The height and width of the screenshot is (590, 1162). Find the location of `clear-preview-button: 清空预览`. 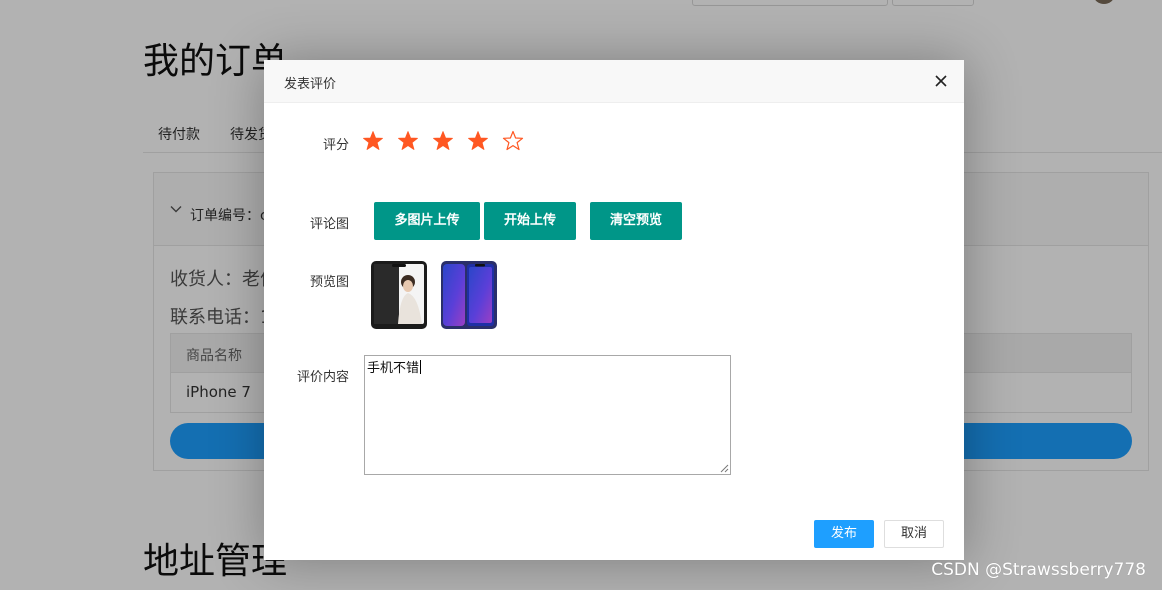

clear-preview-button: 清空预览 is located at coordinates (636, 221).